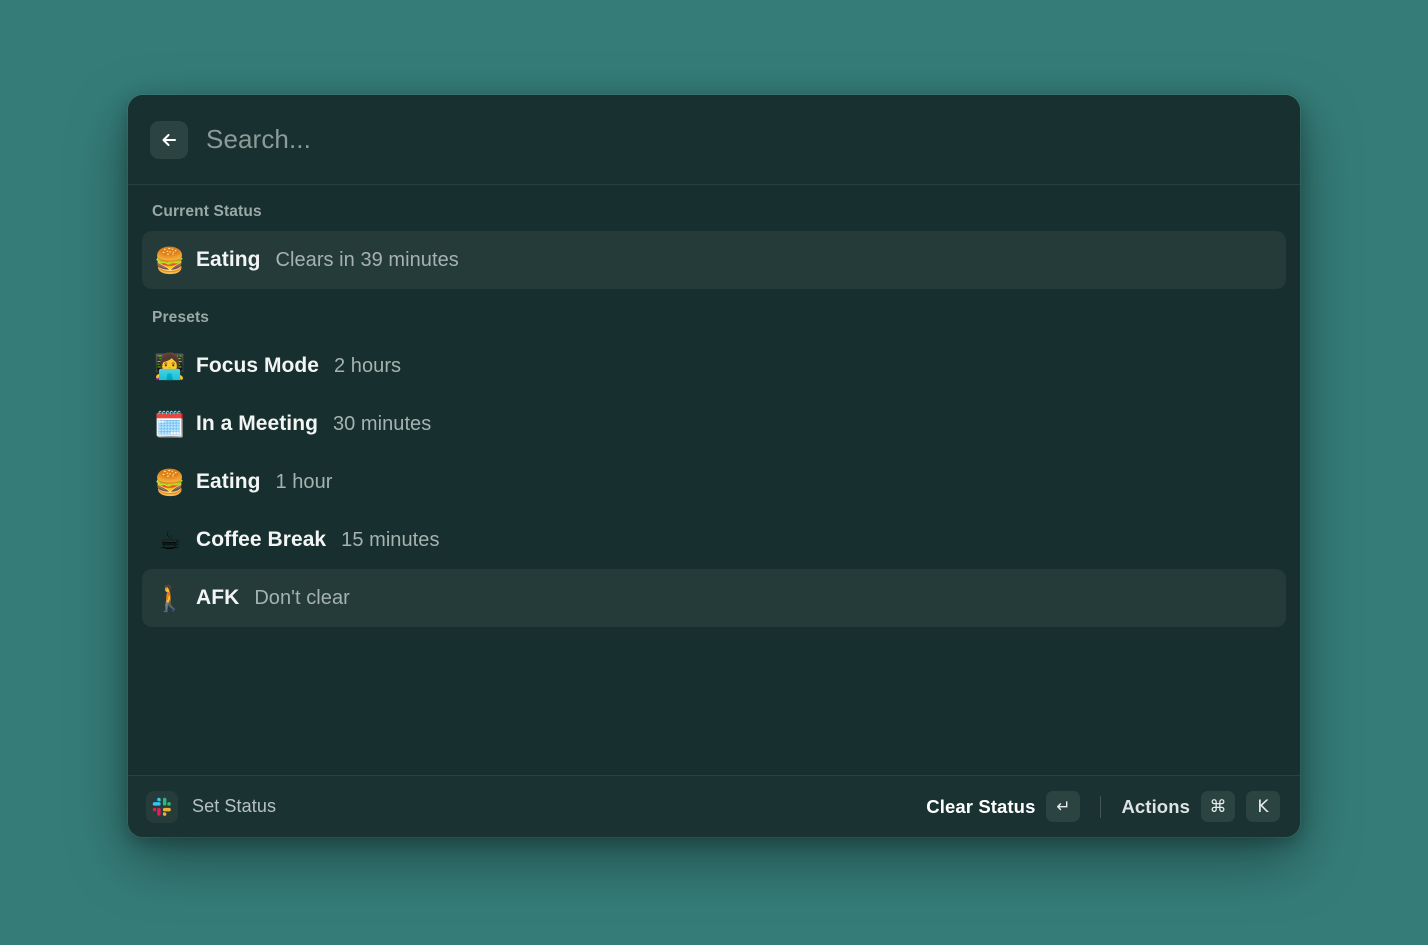 This screenshot has width=1428, height=945. What do you see at coordinates (170, 540) in the screenshot?
I see `hot-beverage-emoji: ☕` at bounding box center [170, 540].